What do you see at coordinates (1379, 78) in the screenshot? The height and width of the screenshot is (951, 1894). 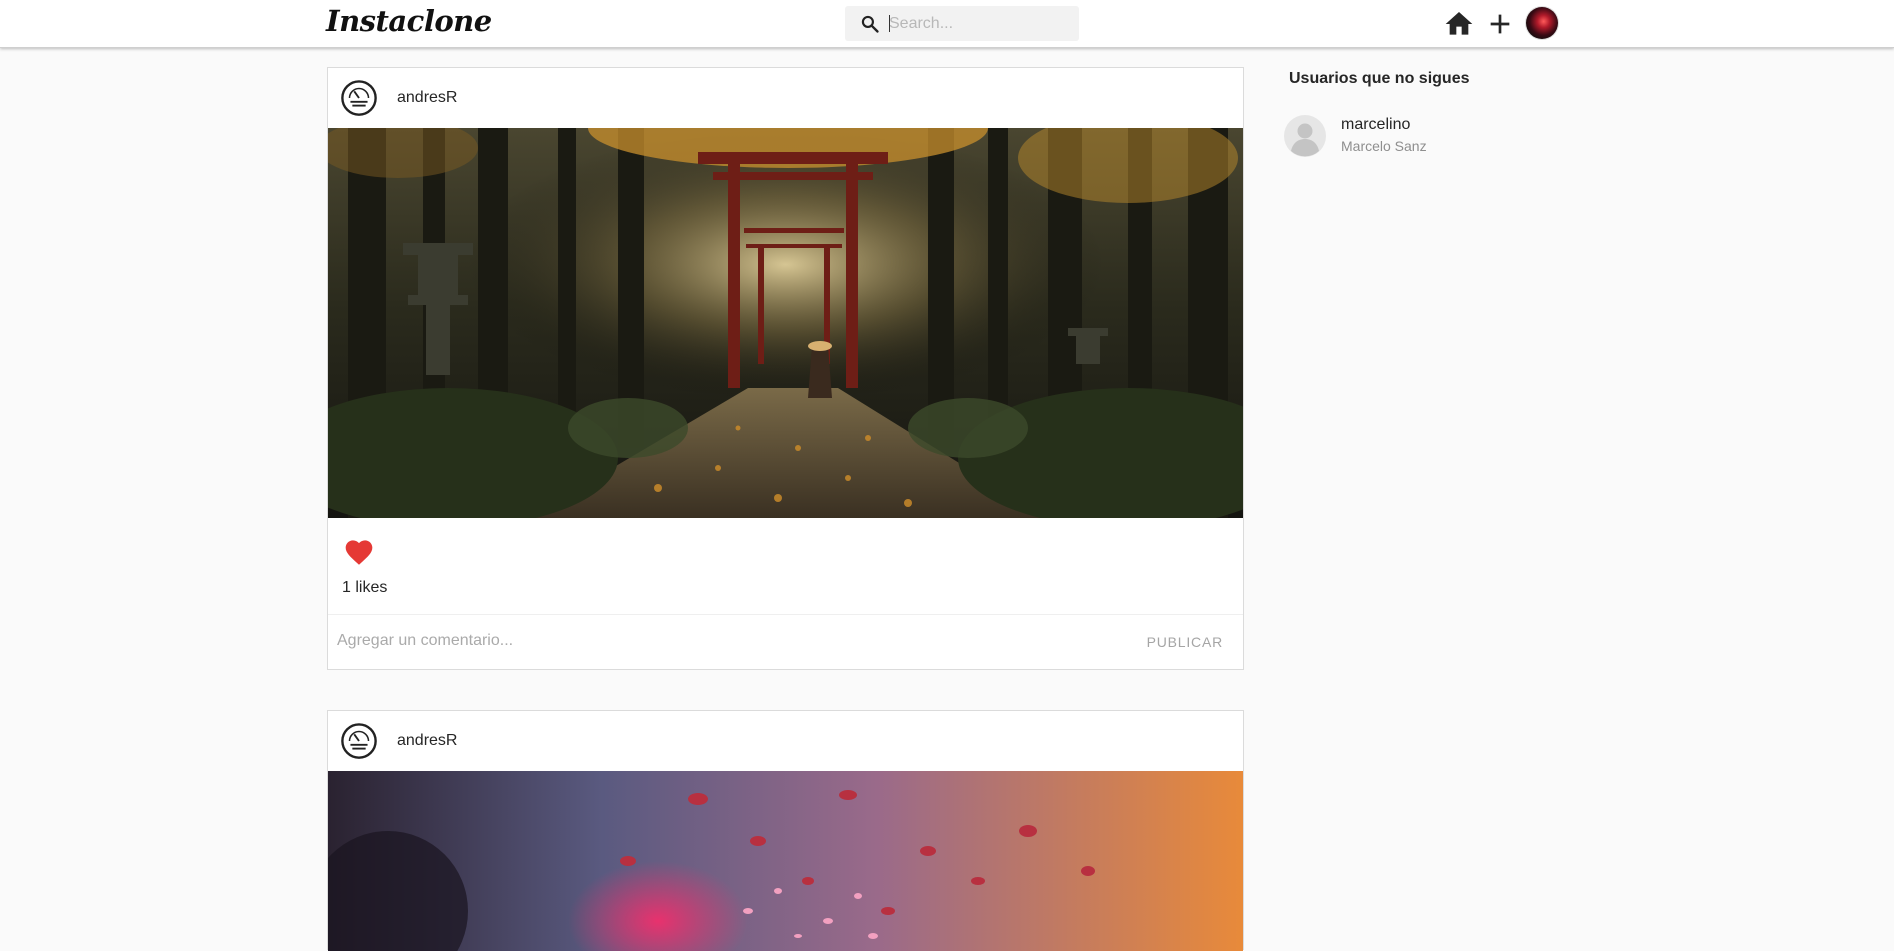 I see `suggestions-title: Usuarios que no sigues` at bounding box center [1379, 78].